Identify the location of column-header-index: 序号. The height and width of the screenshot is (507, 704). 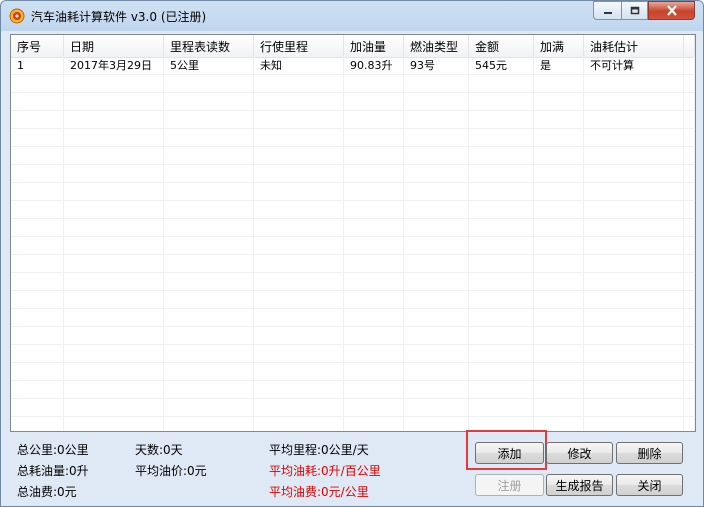
(37, 46).